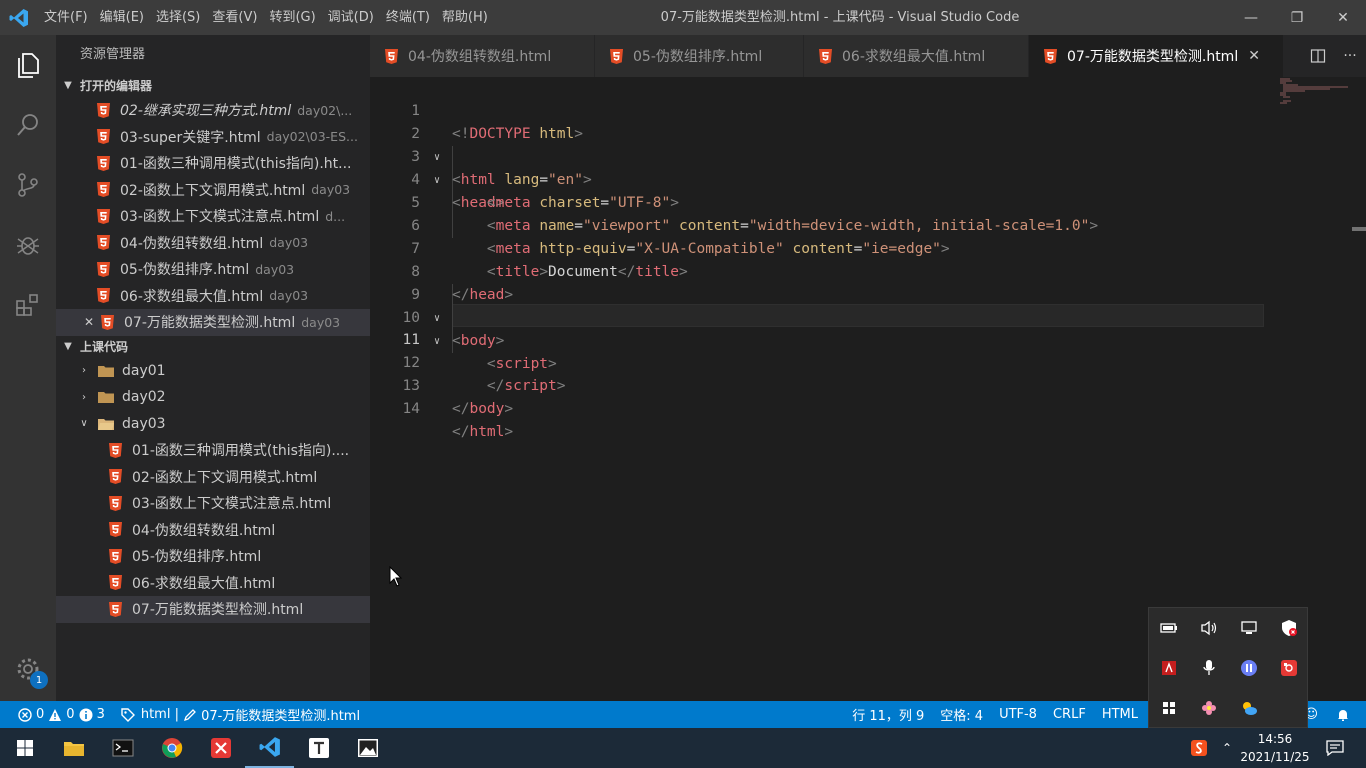 This screenshot has height=768, width=1366. What do you see at coordinates (1209, 628) in the screenshot?
I see `volume-icon` at bounding box center [1209, 628].